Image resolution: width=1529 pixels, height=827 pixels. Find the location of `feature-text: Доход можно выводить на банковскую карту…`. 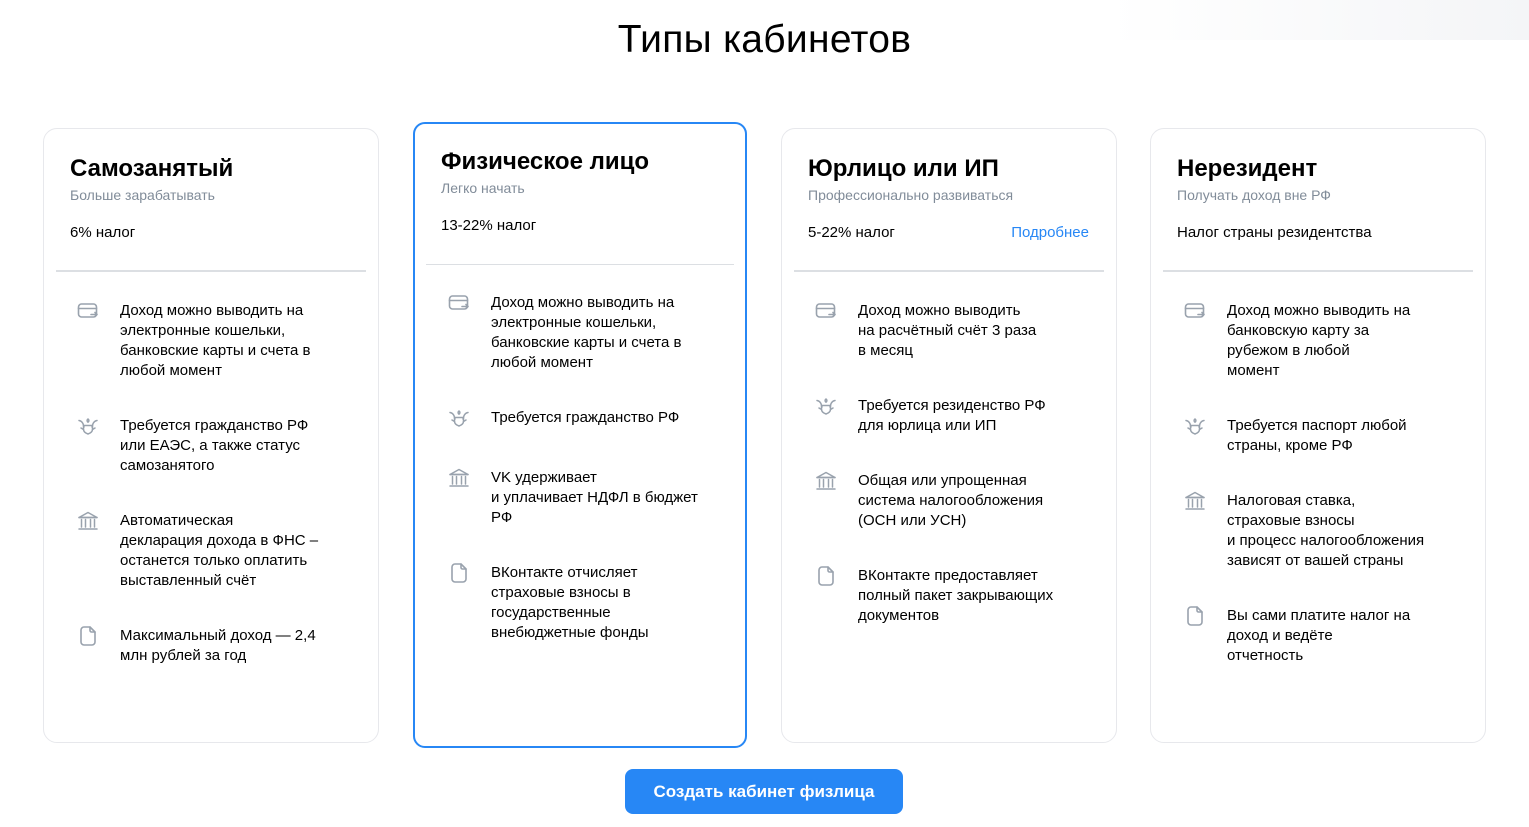

feature-text: Доход можно выводить на банковскую карту… is located at coordinates (1319, 340).